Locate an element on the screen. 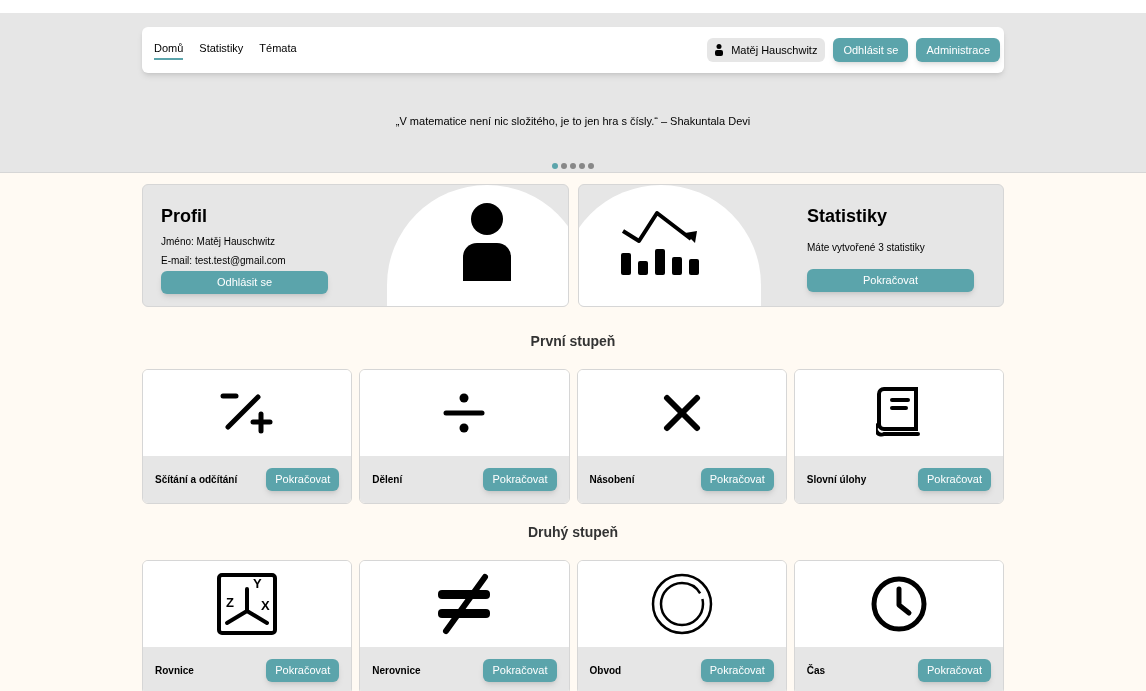  topic-label: Čas is located at coordinates (816, 670).